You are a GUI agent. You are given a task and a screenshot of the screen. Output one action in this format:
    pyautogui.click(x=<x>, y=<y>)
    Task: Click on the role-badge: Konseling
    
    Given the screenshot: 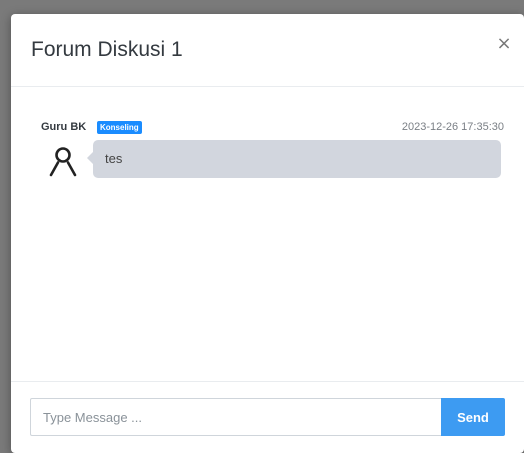 What is the action you would take?
    pyautogui.click(x=119, y=127)
    